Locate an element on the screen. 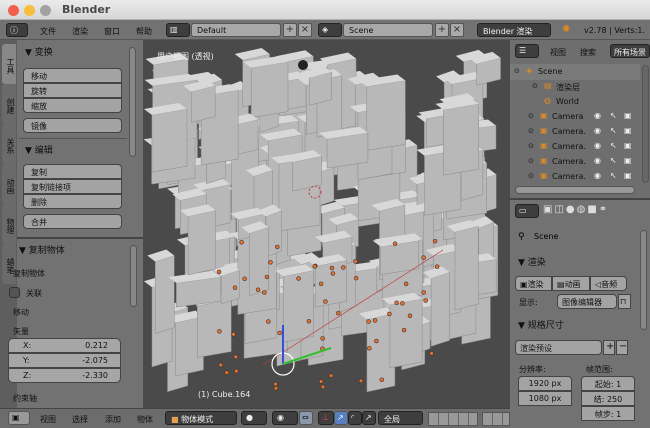 The height and width of the screenshot is (428, 650). resolution-y-field: 1080 px is located at coordinates (545, 398).